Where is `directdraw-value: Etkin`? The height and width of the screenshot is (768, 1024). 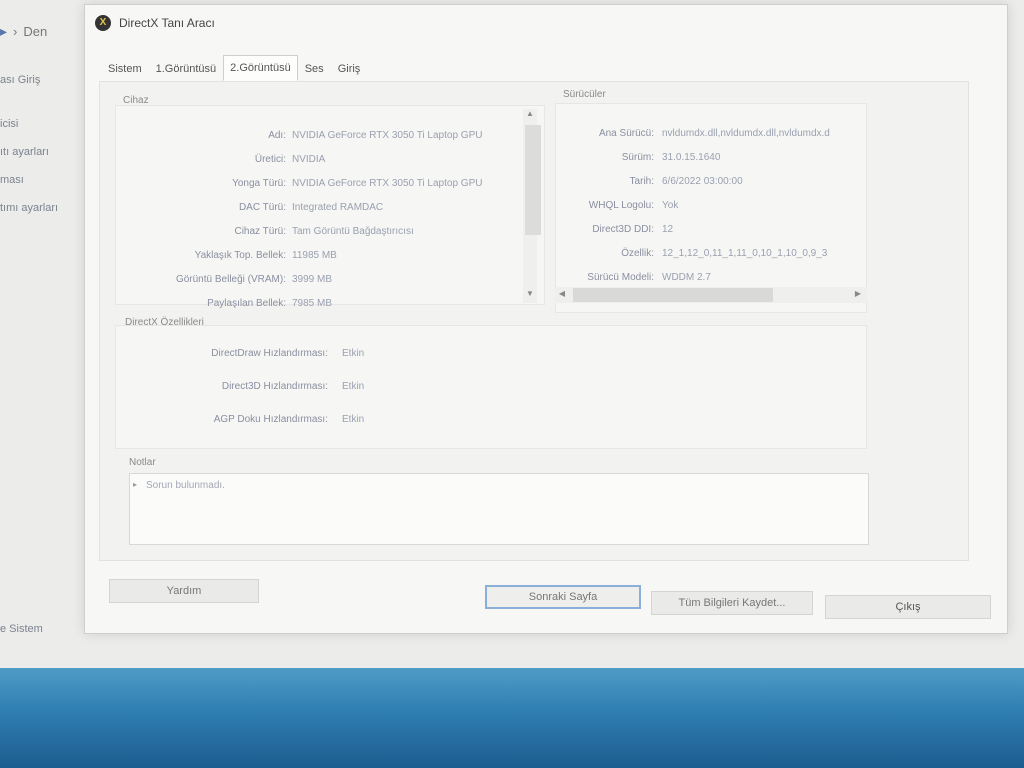 directdraw-value: Etkin is located at coordinates (353, 353).